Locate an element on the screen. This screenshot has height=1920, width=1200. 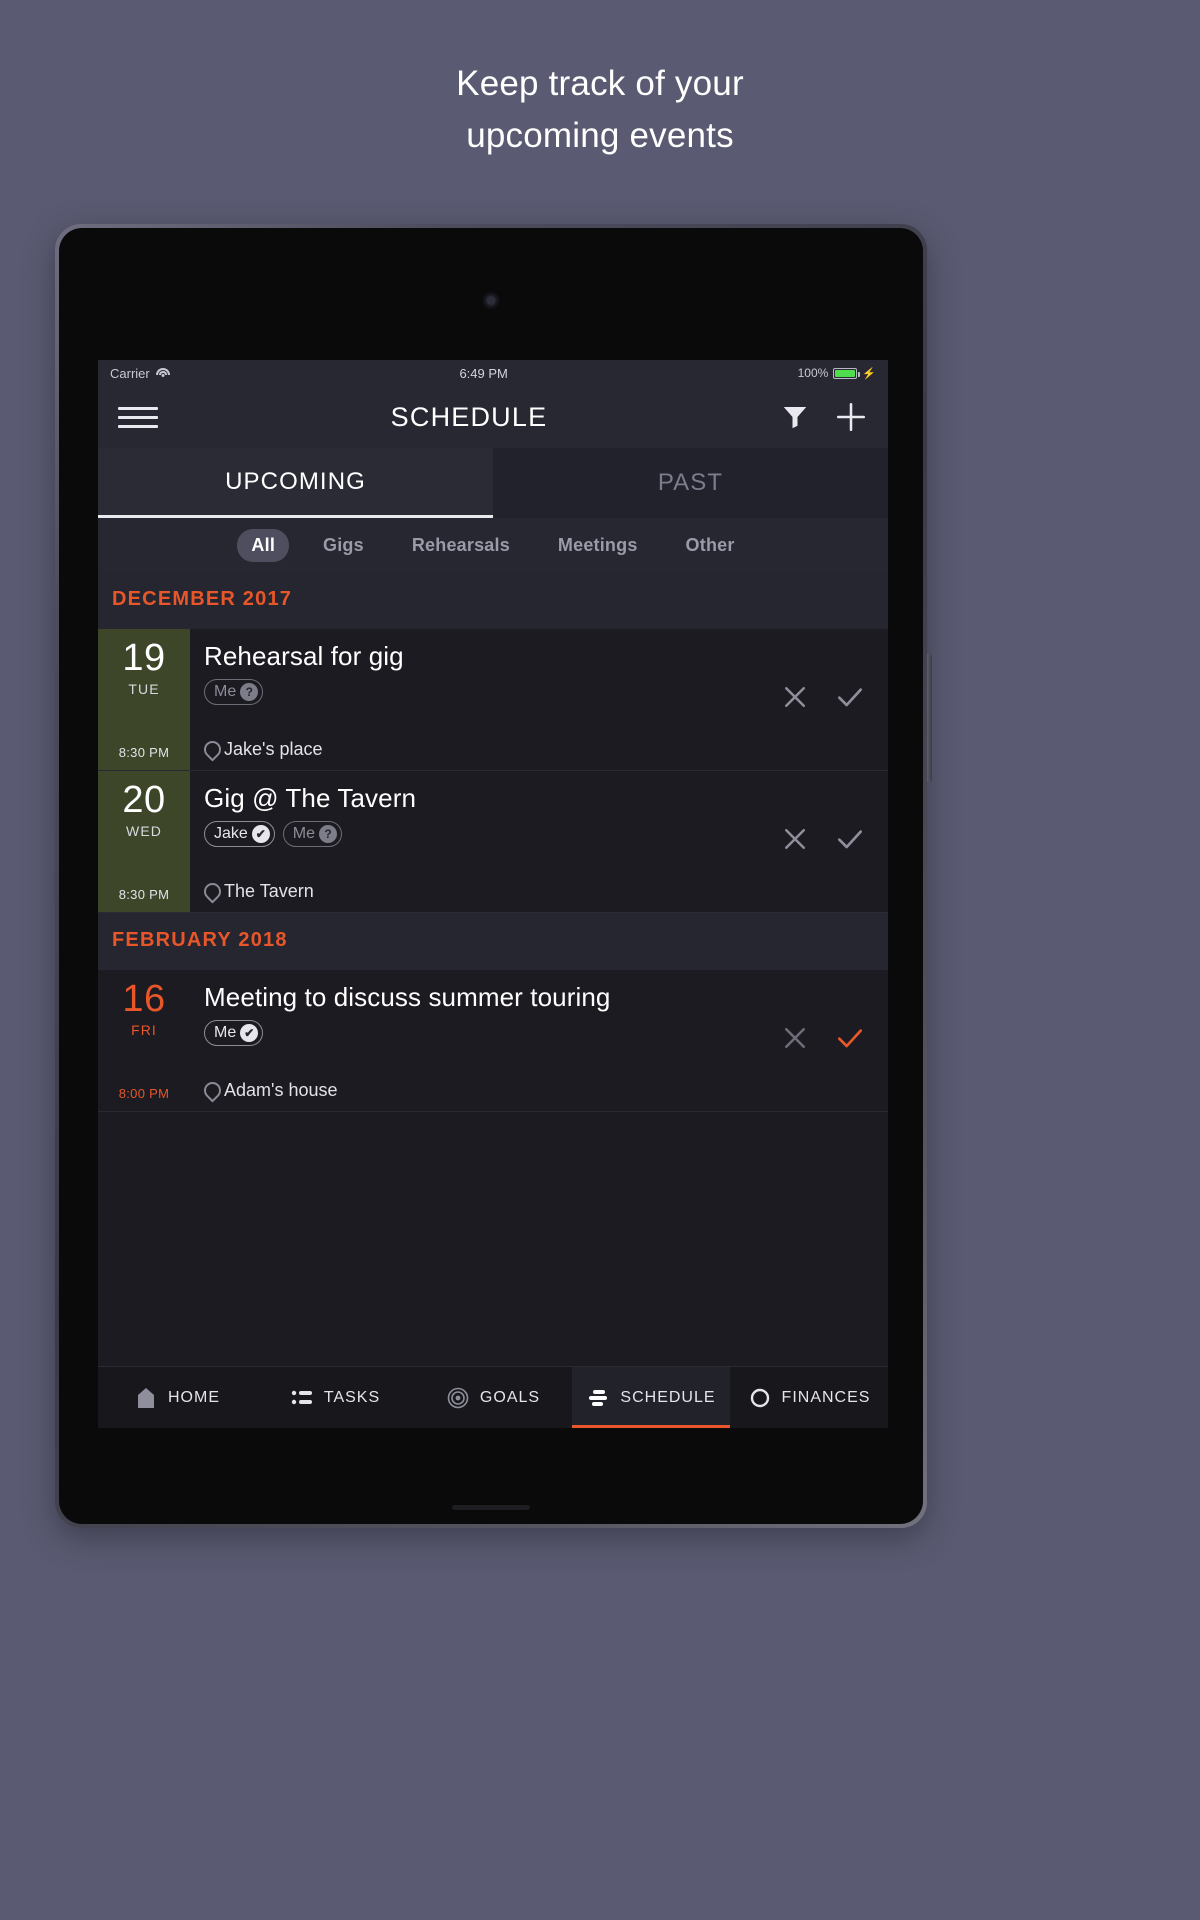
schedule-icon is located at coordinates (598, 1398).